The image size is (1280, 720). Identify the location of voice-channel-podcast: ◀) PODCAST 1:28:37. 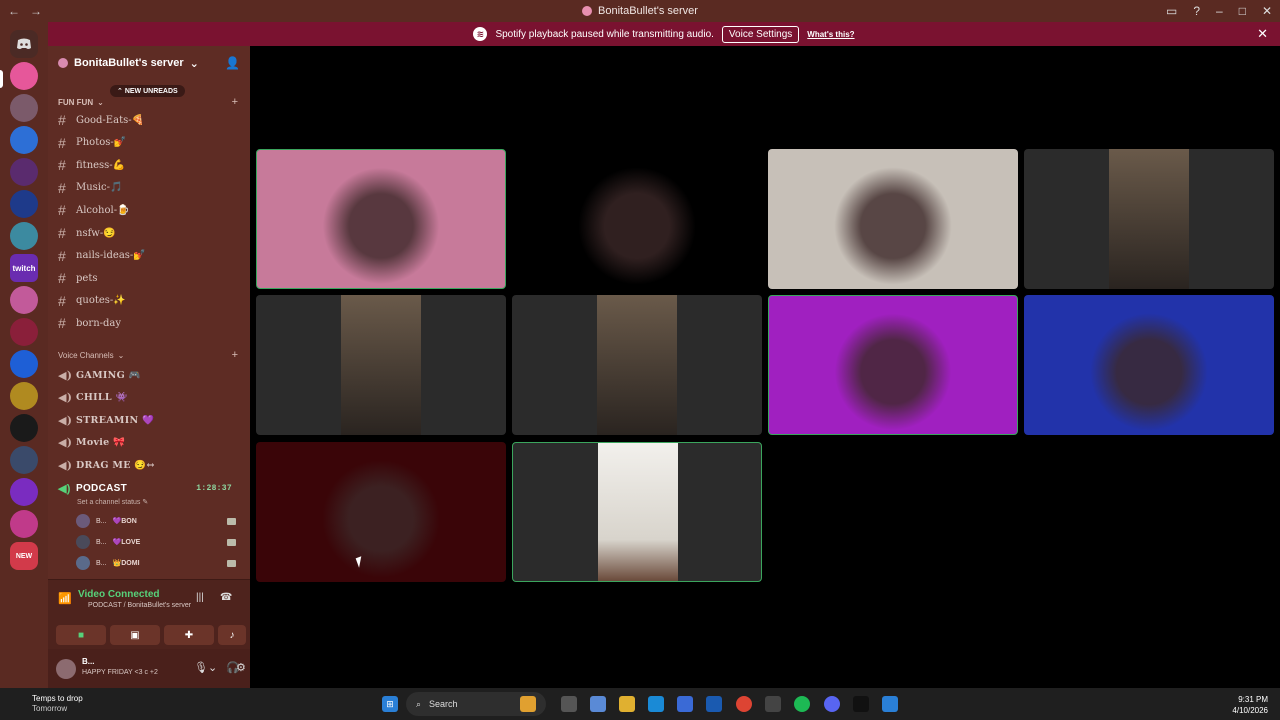
(149, 488).